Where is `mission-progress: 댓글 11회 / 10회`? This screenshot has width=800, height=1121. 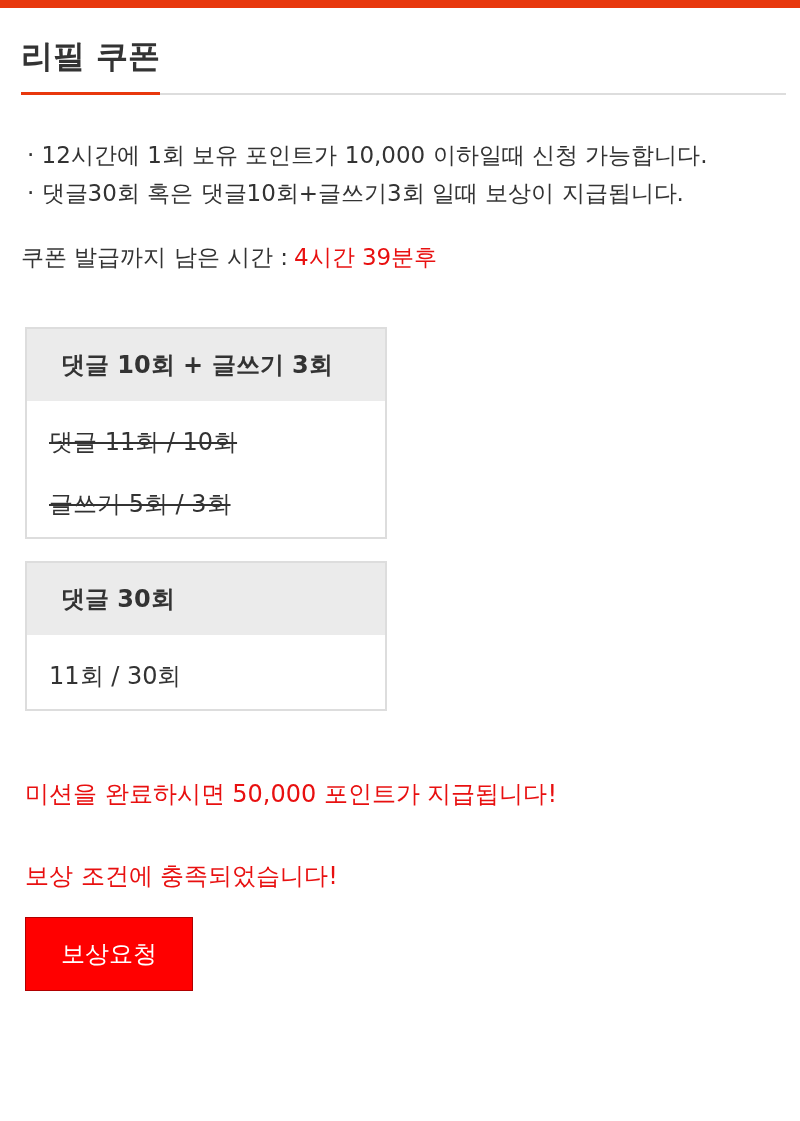 mission-progress: 댓글 11회 / 10회 is located at coordinates (143, 442).